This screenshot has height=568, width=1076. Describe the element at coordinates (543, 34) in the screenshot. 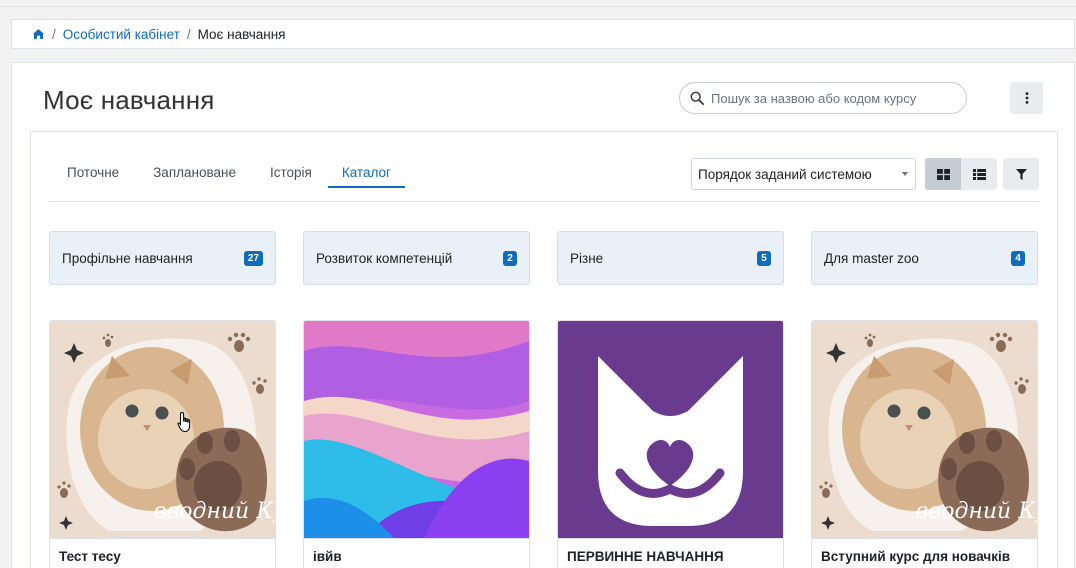

I see `breadcrumb: / Особистий кабінет / Моє навчання` at that location.